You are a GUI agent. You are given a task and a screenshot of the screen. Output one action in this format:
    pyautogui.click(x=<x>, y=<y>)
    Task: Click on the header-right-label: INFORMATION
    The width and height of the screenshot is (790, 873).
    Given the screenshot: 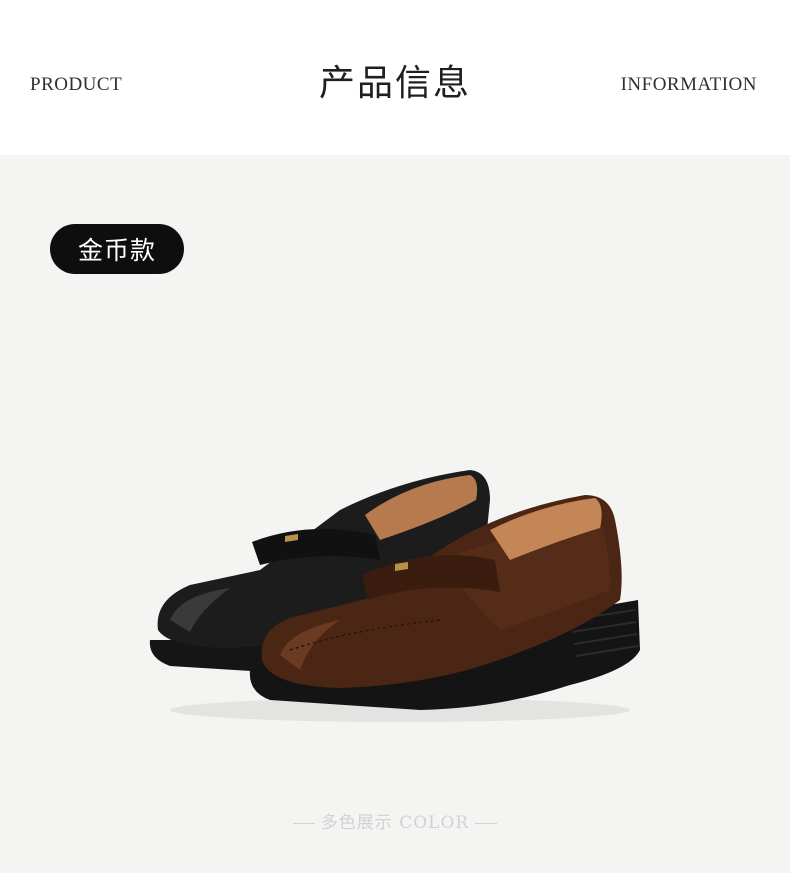 What is the action you would take?
    pyautogui.click(x=688, y=84)
    